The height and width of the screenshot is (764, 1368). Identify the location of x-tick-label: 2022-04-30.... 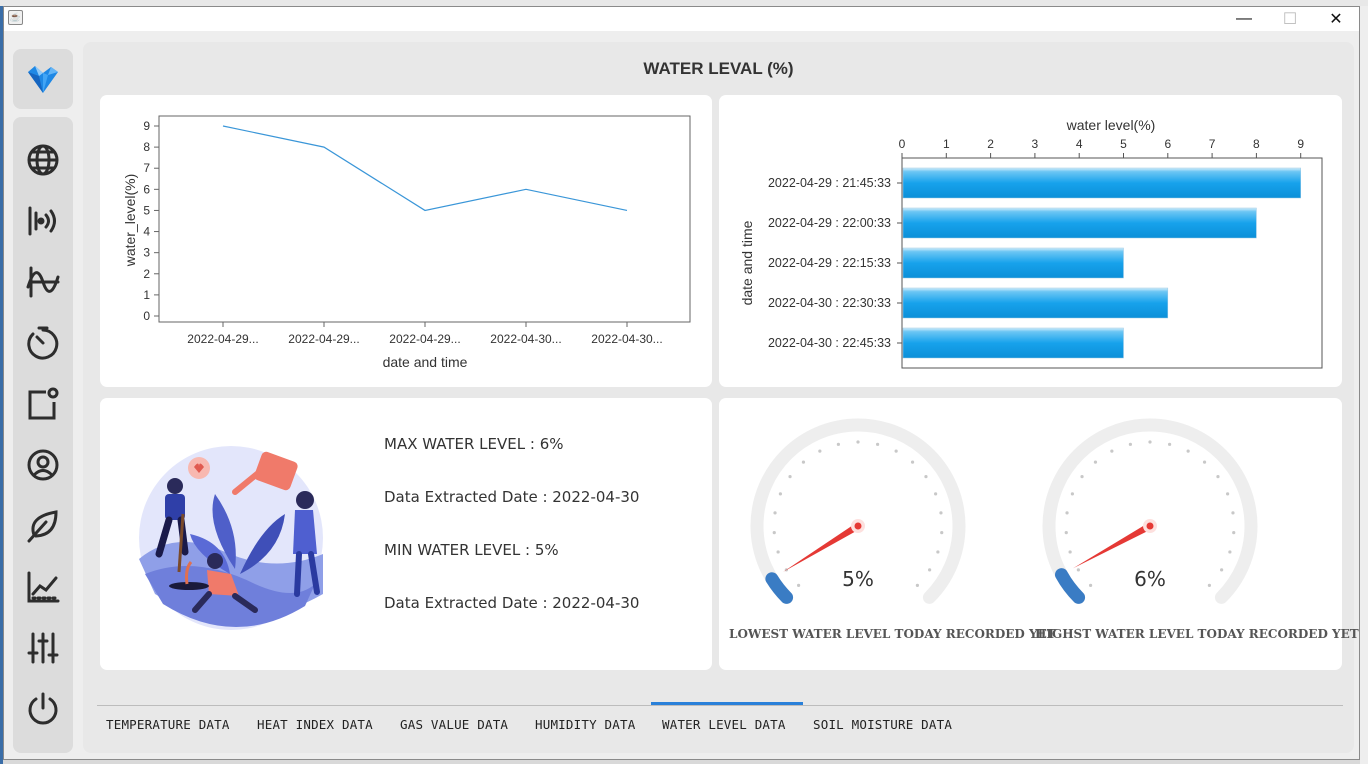
(626, 339).